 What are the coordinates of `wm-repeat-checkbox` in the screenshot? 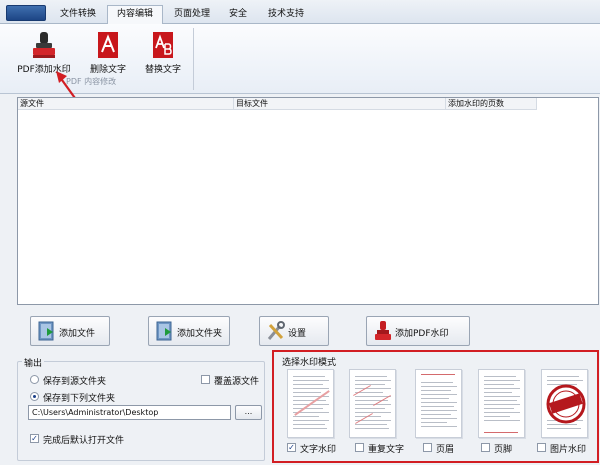 It's located at (359, 447).